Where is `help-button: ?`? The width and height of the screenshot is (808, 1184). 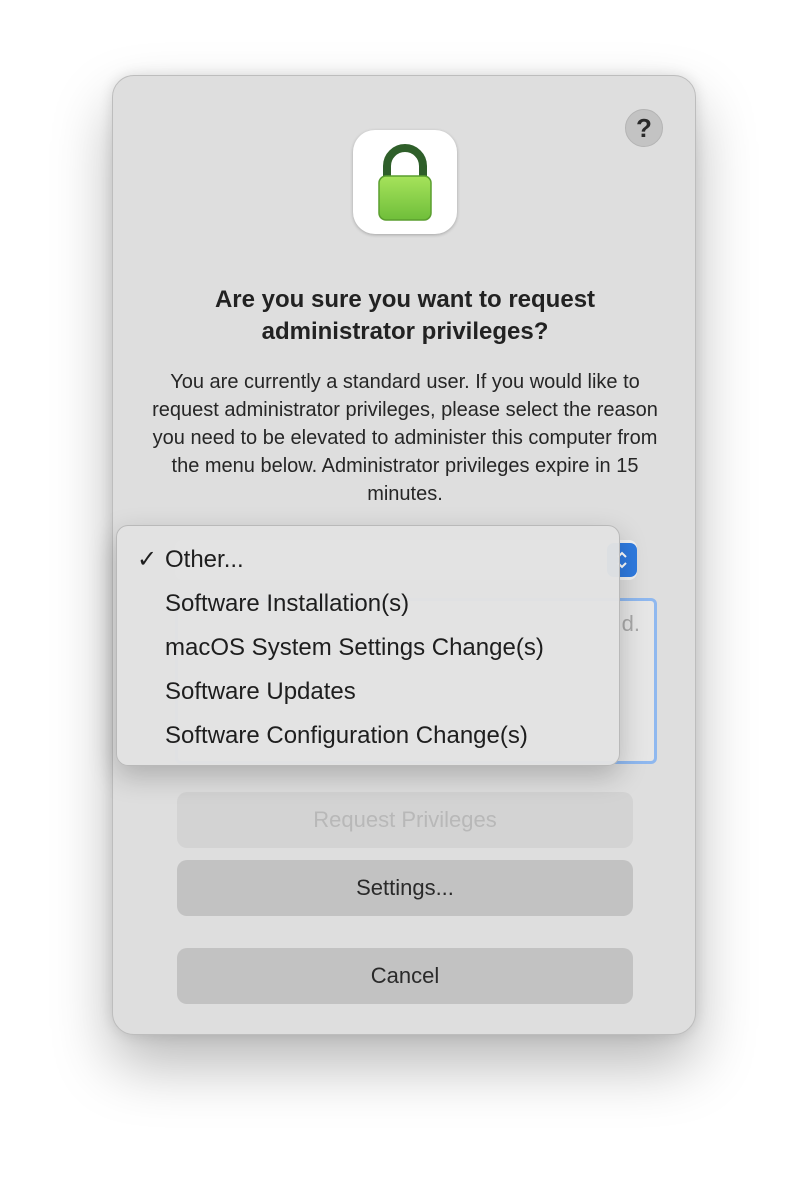 help-button: ? is located at coordinates (644, 128).